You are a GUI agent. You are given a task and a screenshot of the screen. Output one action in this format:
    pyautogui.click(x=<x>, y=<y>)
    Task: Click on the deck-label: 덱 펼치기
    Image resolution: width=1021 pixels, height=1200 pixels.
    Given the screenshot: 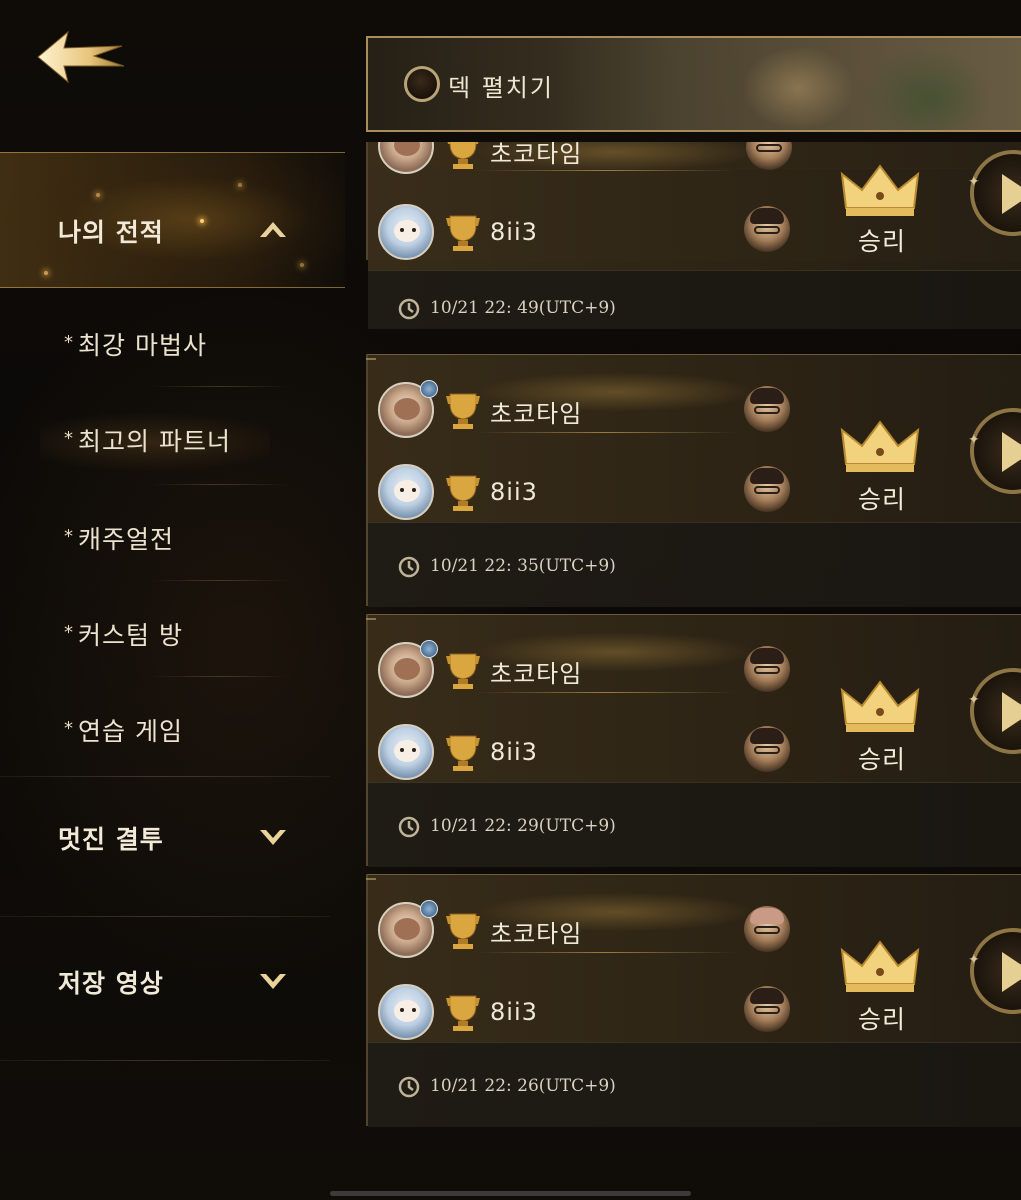 What is the action you would take?
    pyautogui.click(x=501, y=88)
    